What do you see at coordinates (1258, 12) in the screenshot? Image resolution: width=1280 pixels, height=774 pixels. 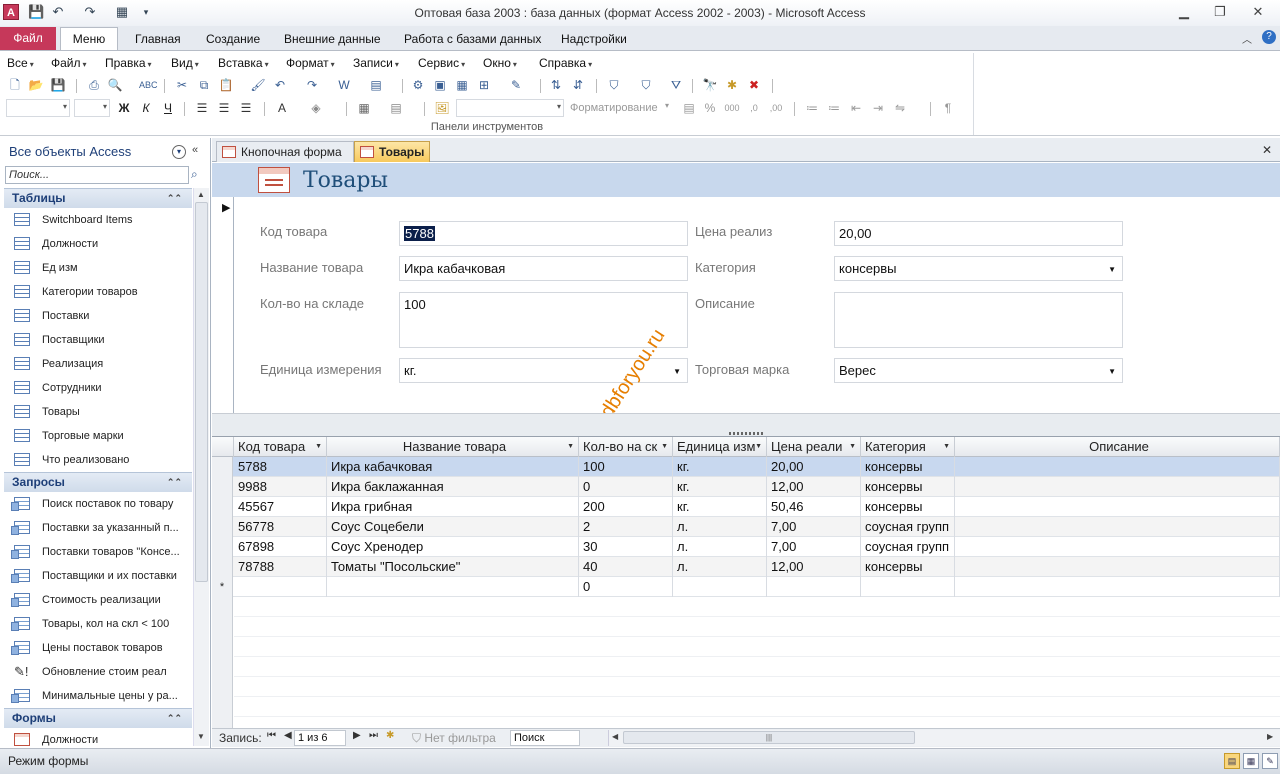 I see `close-button: ✕` at bounding box center [1258, 12].